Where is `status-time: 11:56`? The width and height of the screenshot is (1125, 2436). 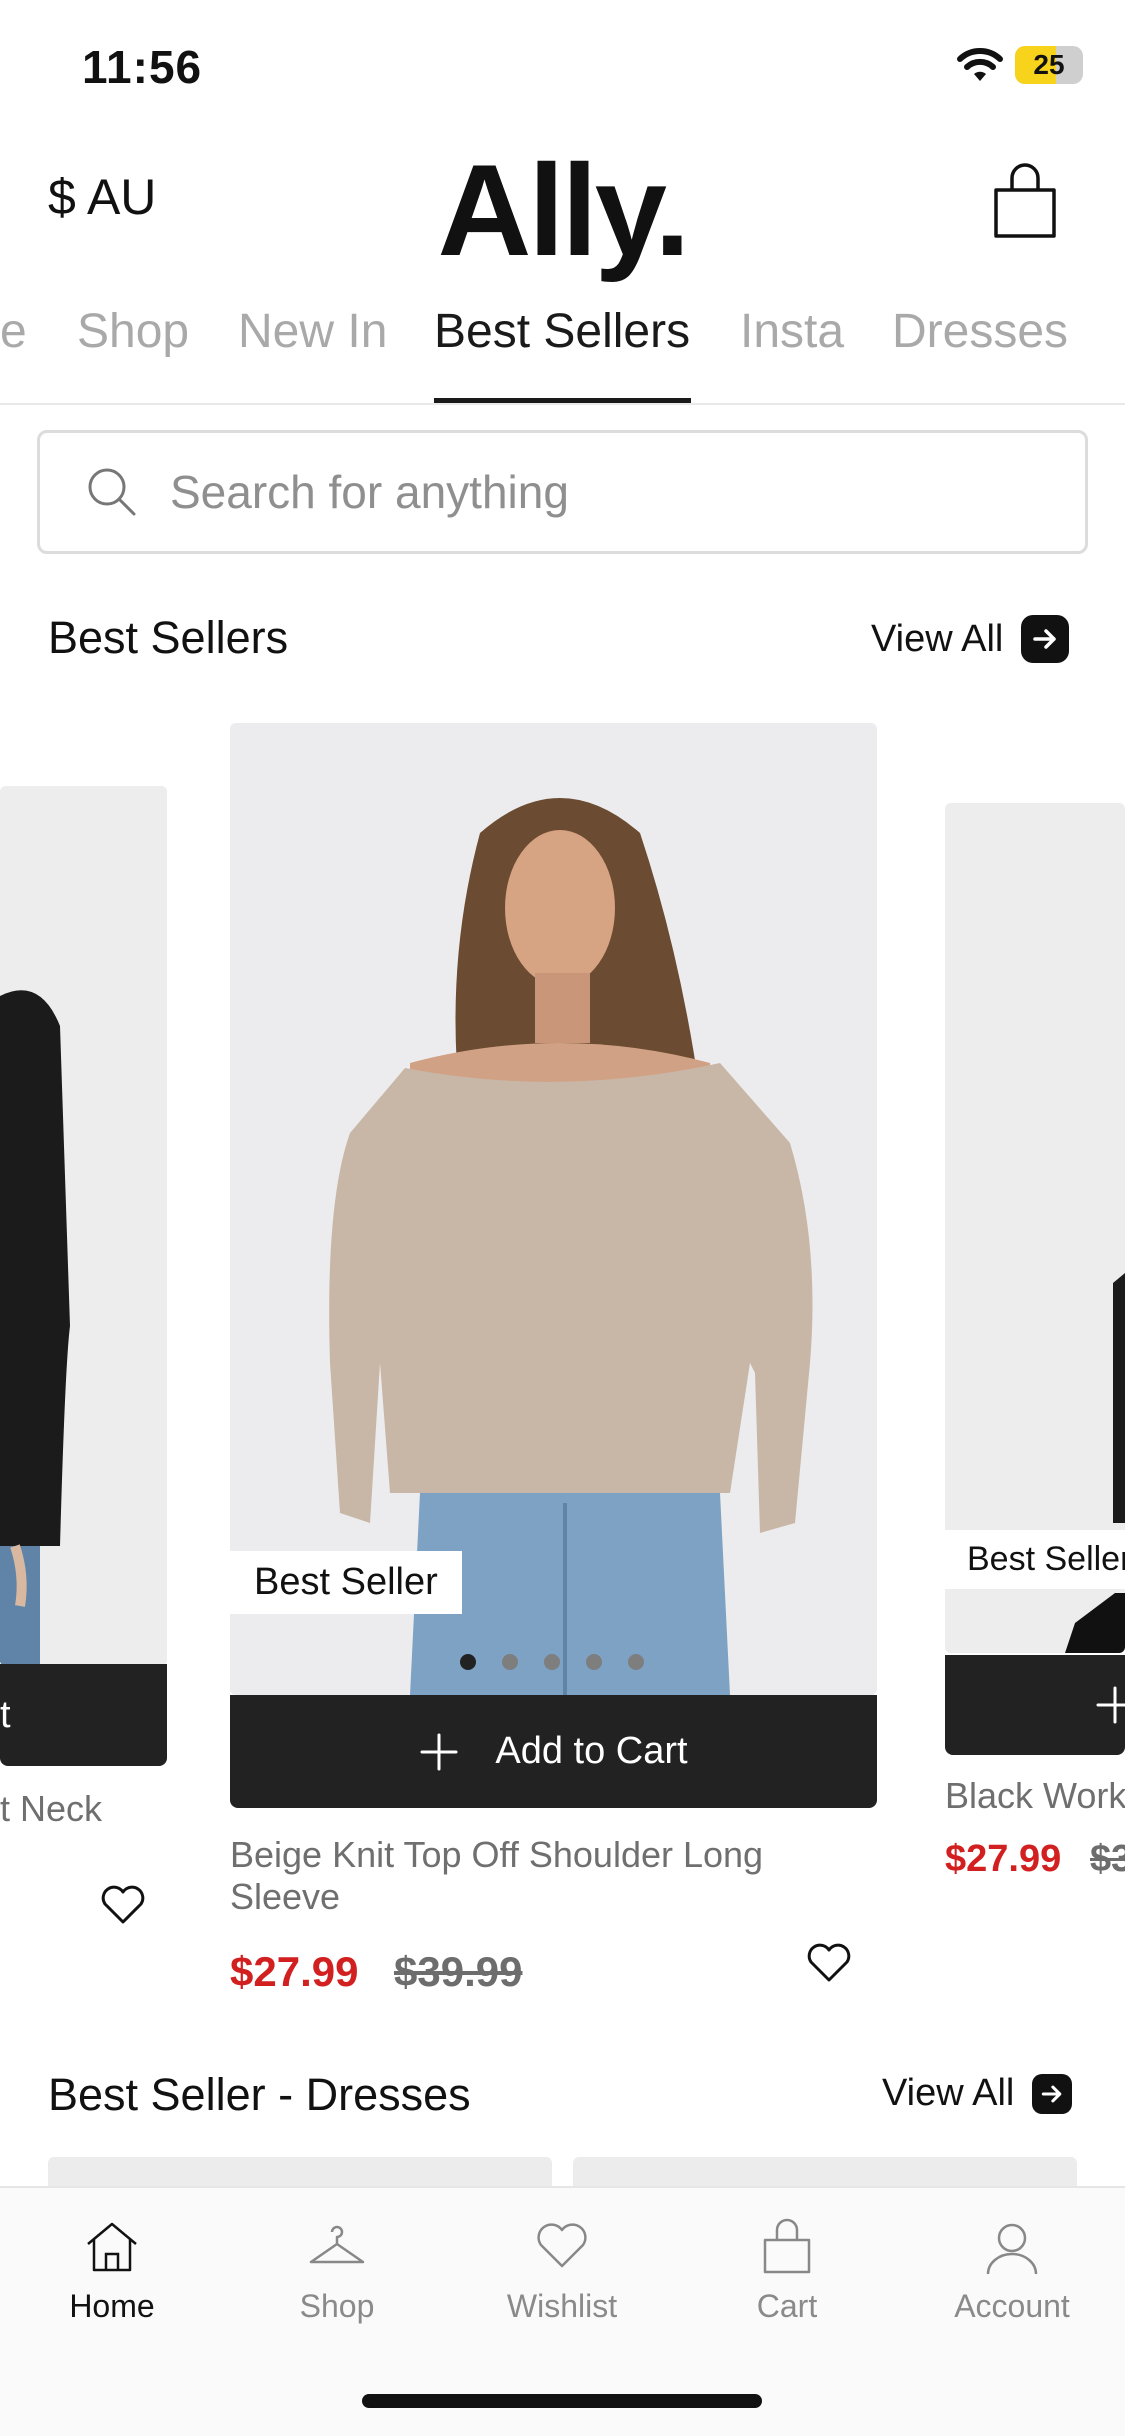
status-time: 11:56 is located at coordinates (142, 67).